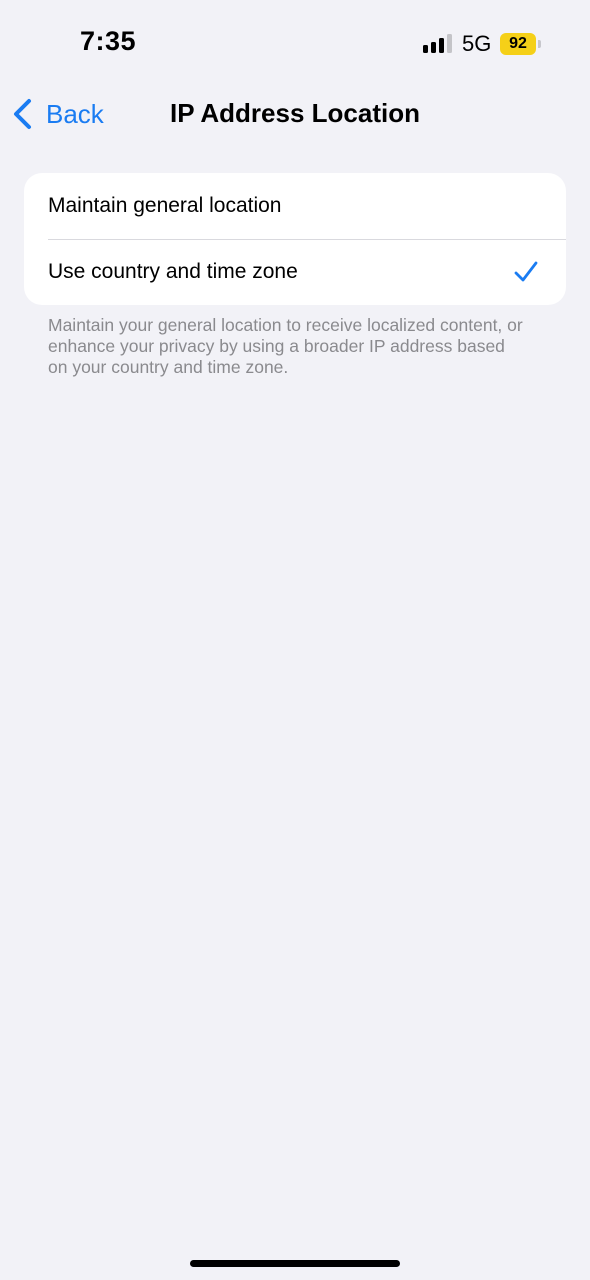  Describe the element at coordinates (539, 44) in the screenshot. I see `battery-nub` at that location.